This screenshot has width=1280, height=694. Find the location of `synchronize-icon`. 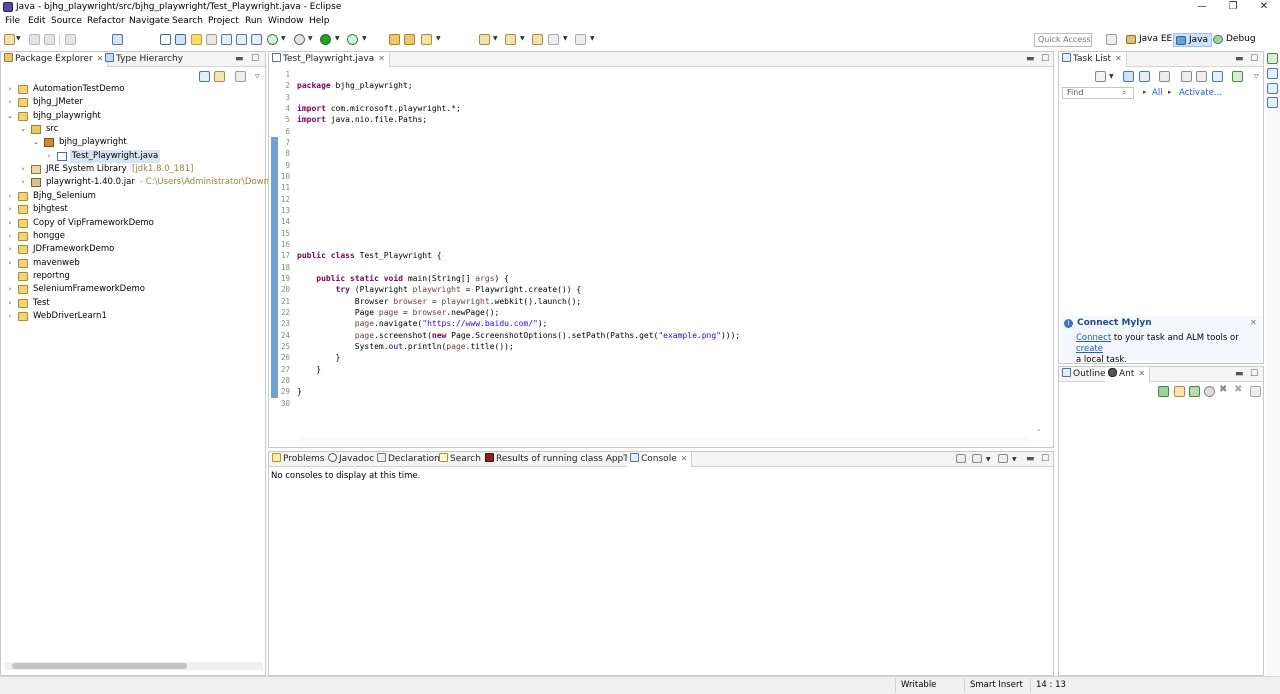

synchronize-icon is located at coordinates (1201, 76).